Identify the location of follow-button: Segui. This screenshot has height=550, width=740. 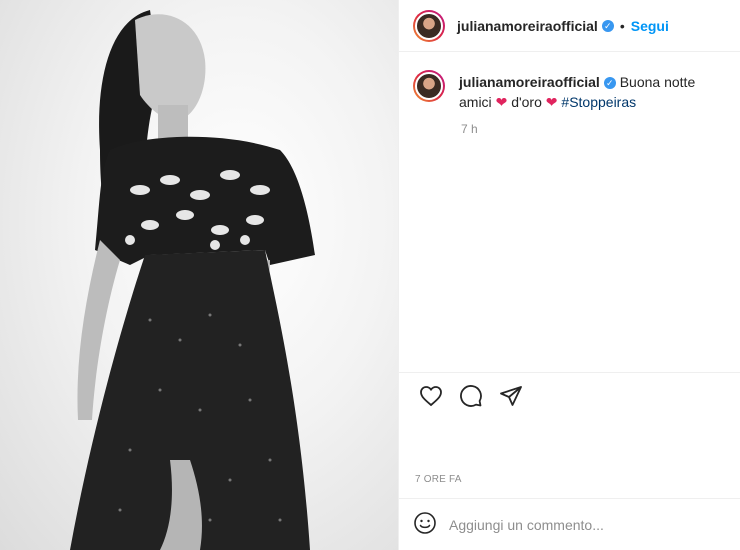
(650, 26).